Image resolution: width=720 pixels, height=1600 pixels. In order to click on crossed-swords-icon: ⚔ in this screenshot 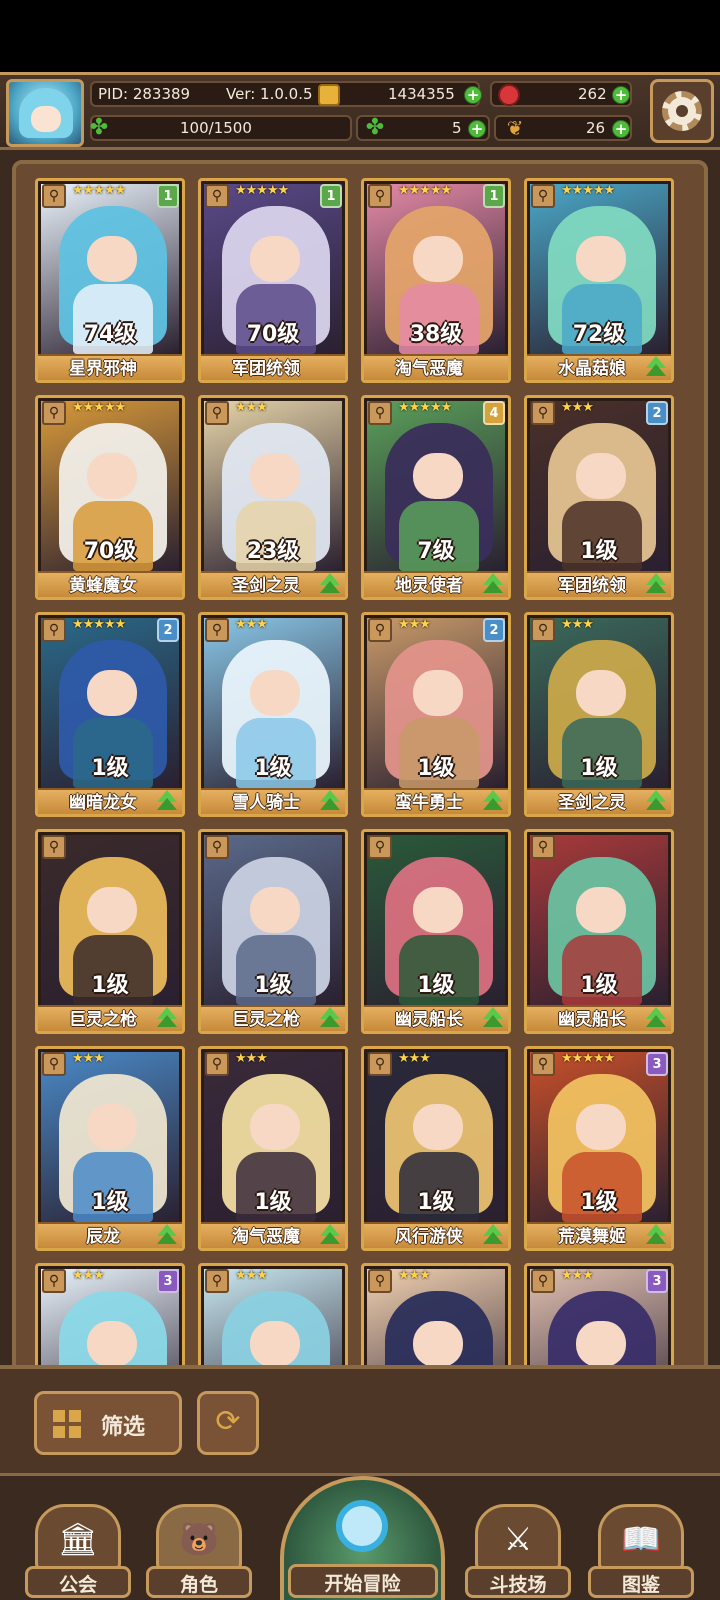, I will do `click(518, 1539)`.